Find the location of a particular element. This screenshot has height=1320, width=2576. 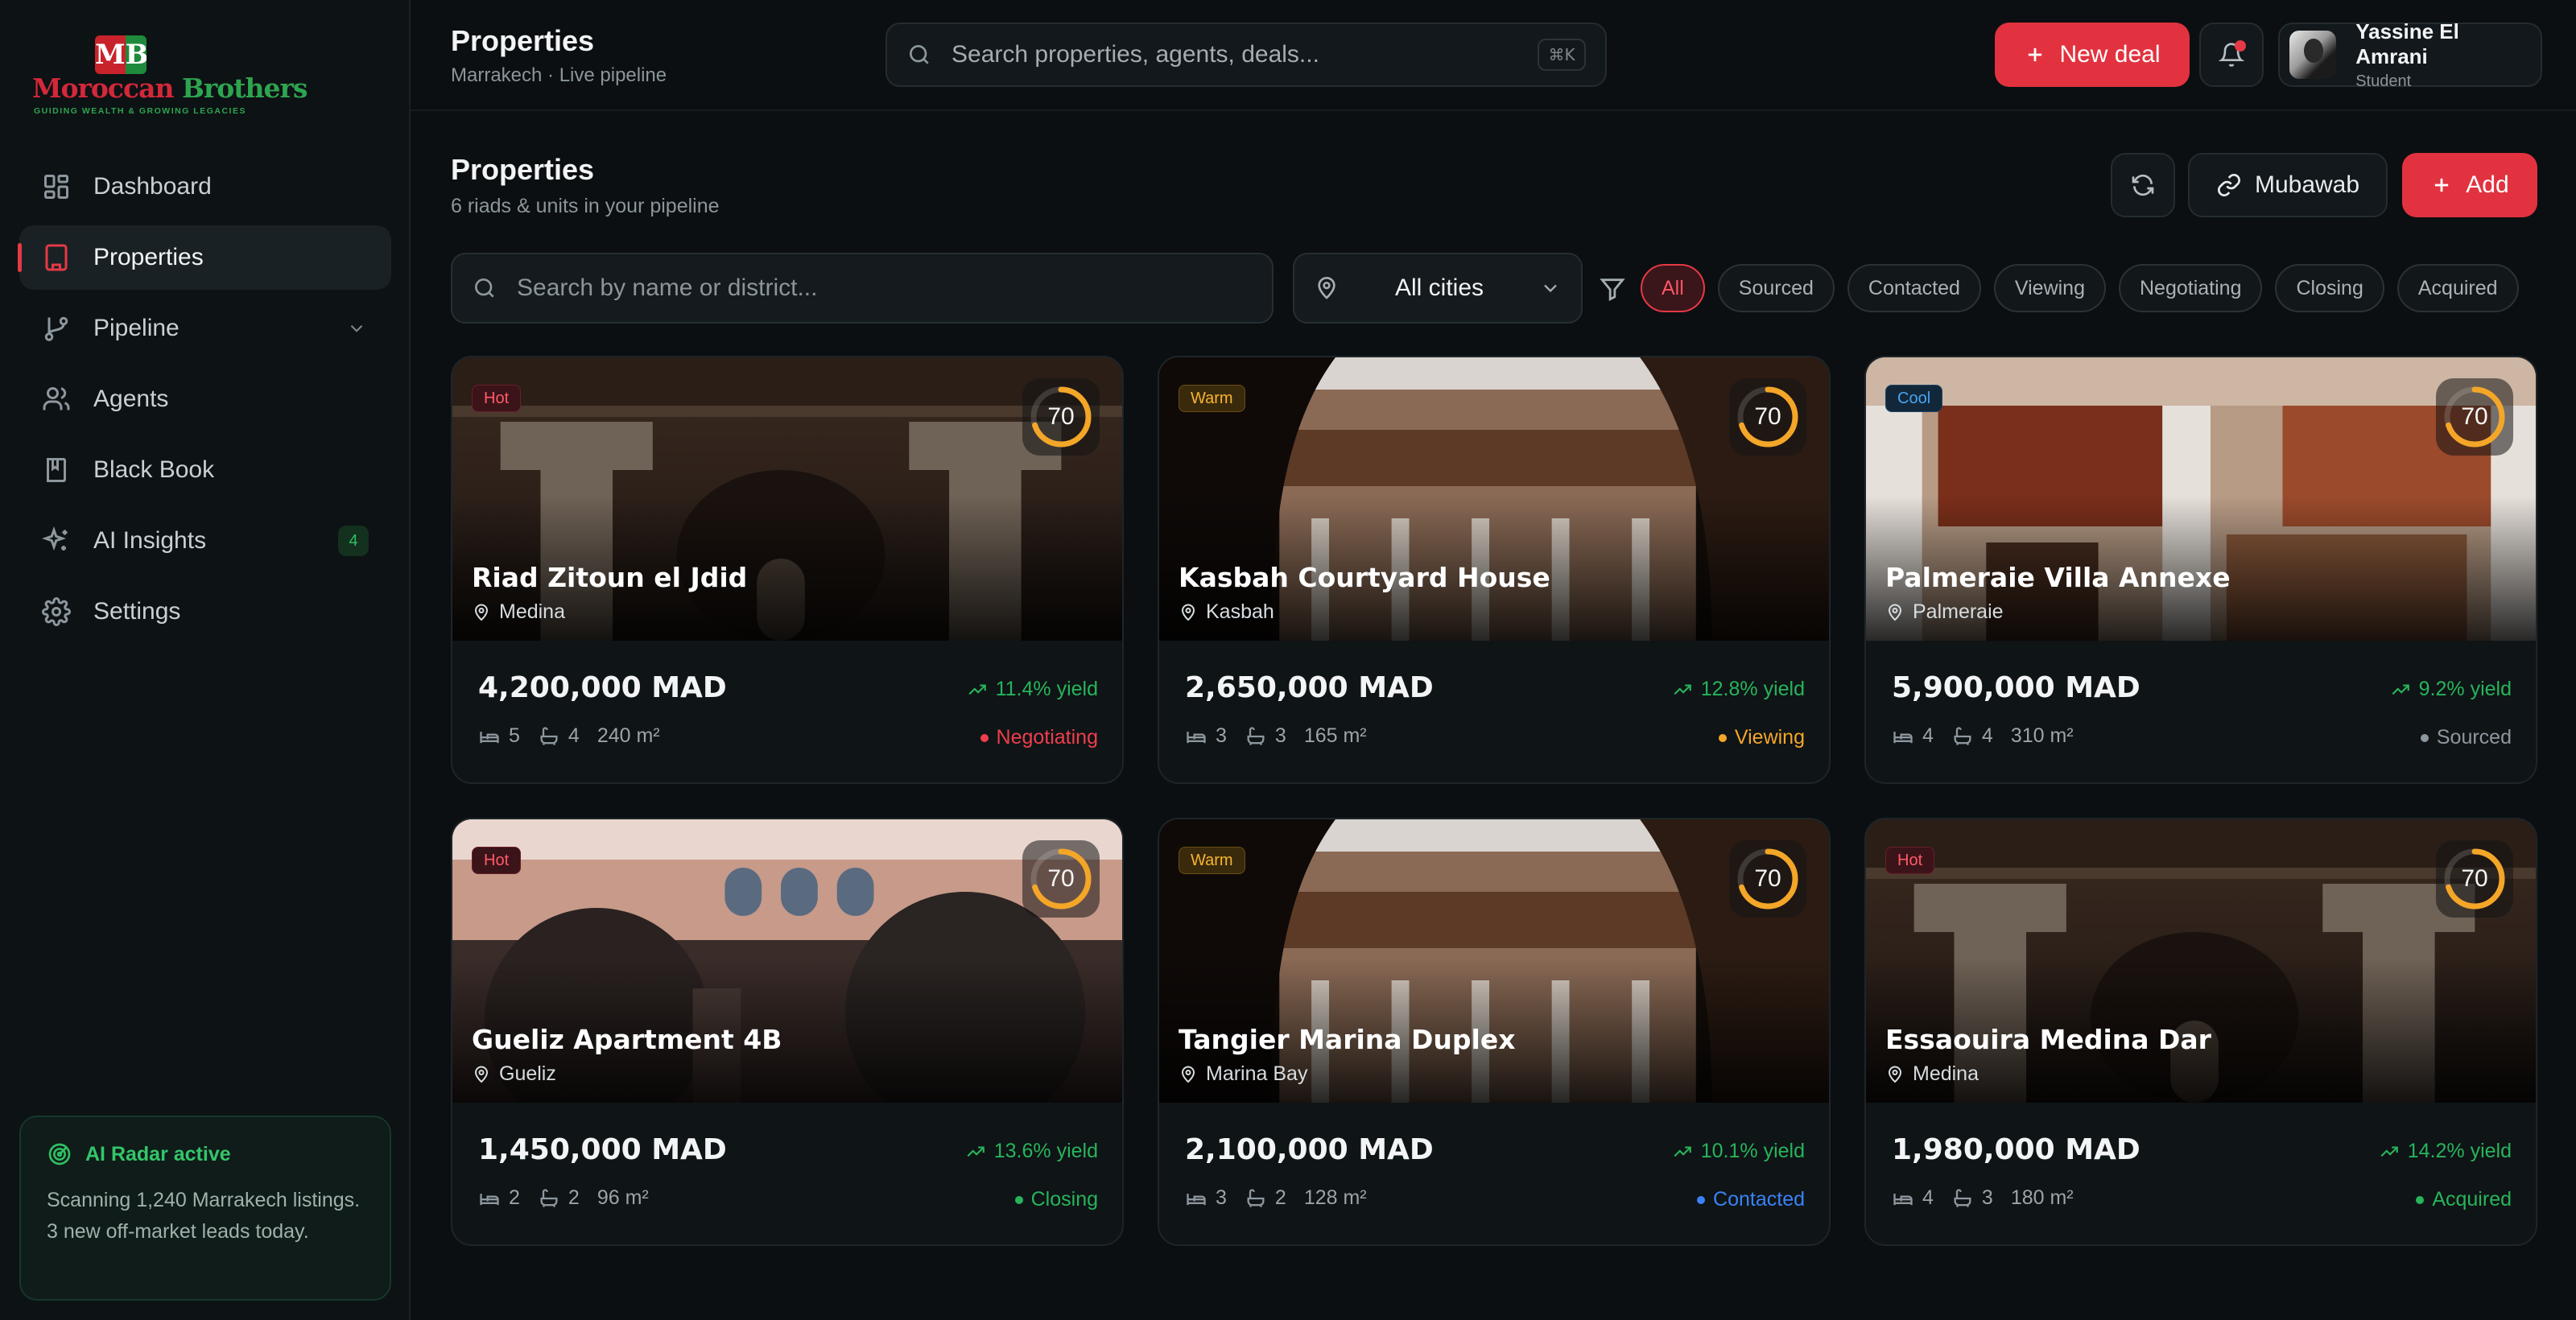

sidebar-item-black-book: Black Book is located at coordinates (205, 470).